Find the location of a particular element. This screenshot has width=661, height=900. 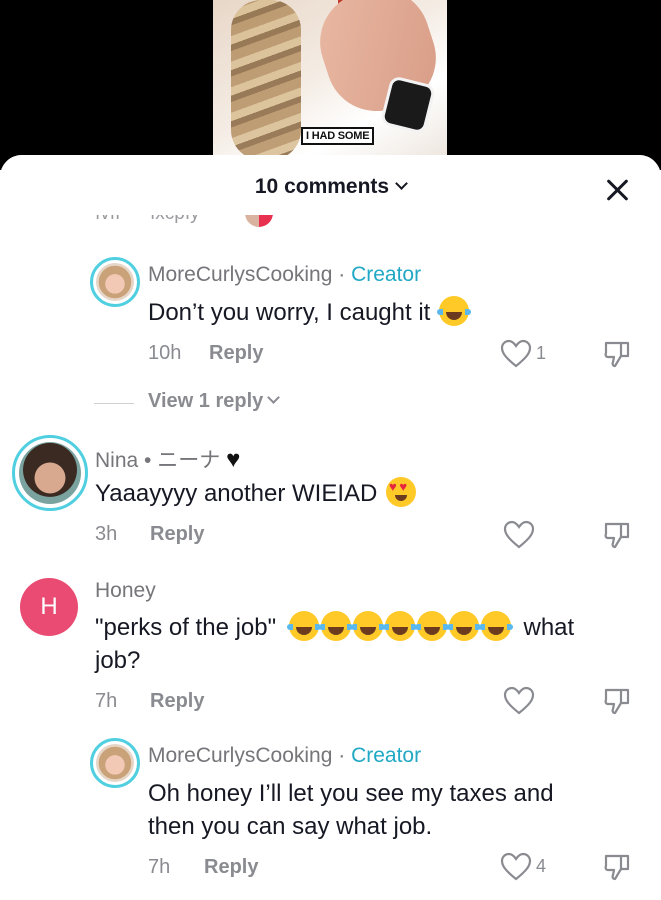

comment-text-body: Yaaayyyy another WIEIAD is located at coordinates (236, 493).